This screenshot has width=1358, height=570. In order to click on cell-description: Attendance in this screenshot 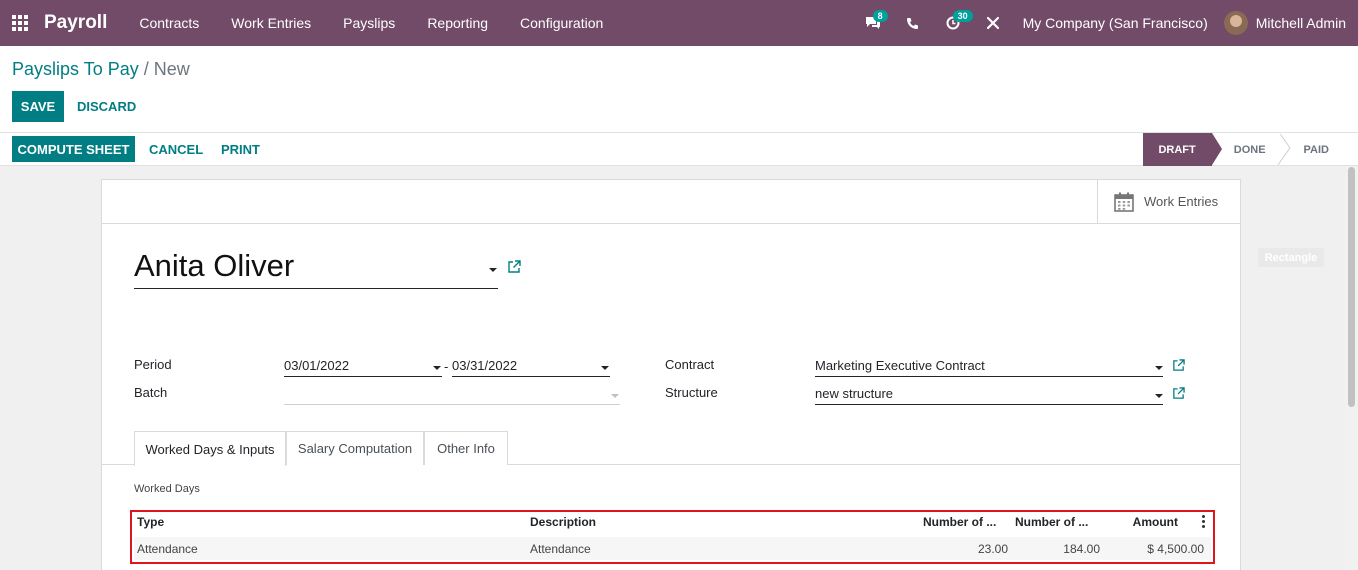, I will do `click(560, 548)`.